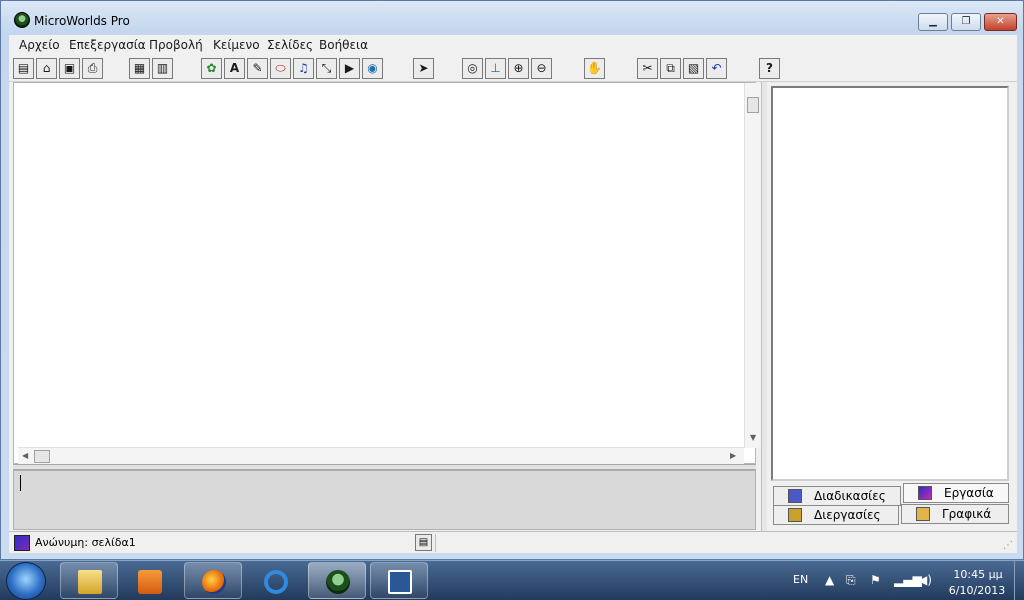 Image resolution: width=1024 pixels, height=600 pixels. Describe the element at coordinates (925, 493) in the screenshot. I see `project-icon` at that location.